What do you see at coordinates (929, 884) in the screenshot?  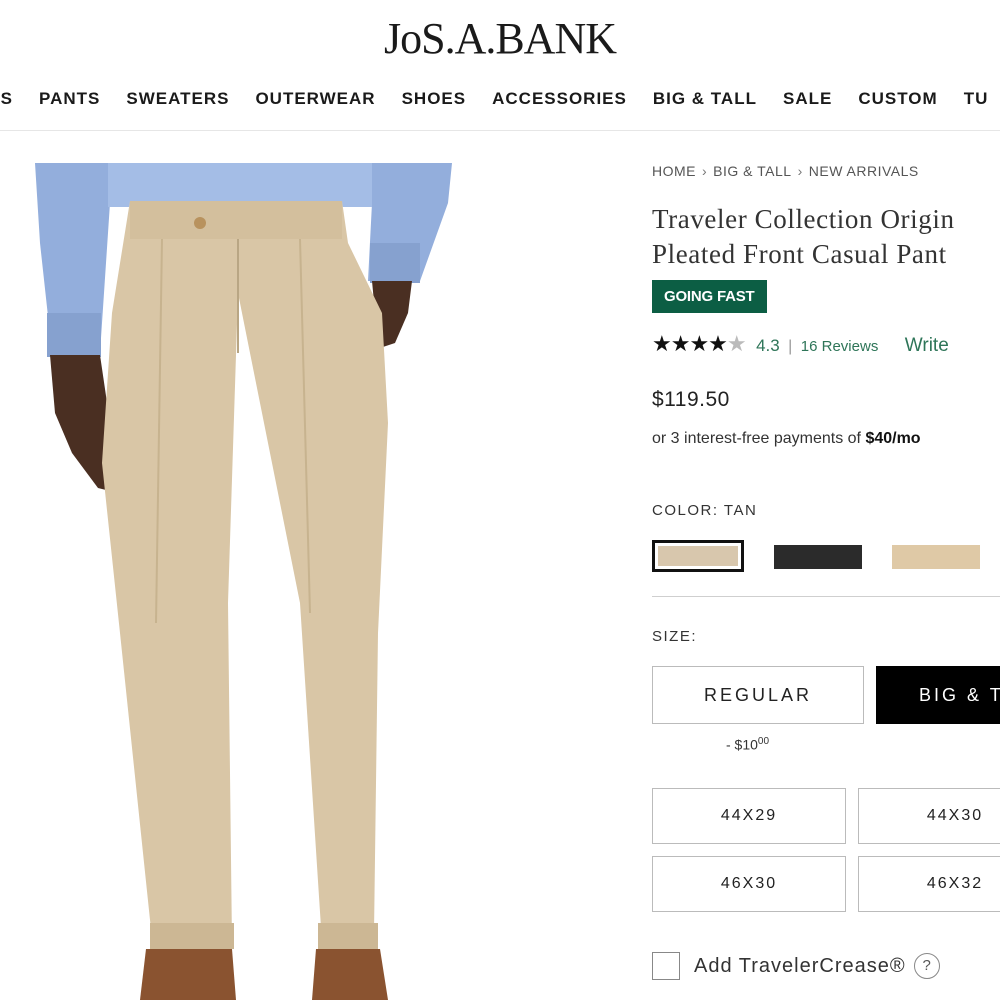 I see `size-option: 46X32` at bounding box center [929, 884].